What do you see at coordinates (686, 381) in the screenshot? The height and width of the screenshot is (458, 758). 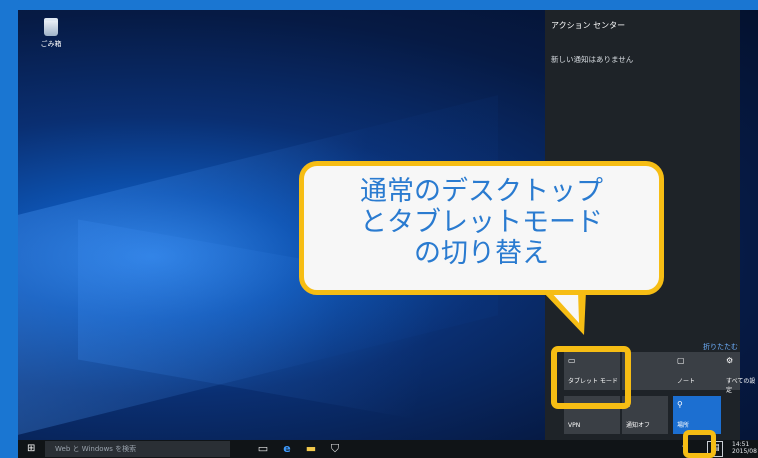 I see `tile-label: ノート` at bounding box center [686, 381].